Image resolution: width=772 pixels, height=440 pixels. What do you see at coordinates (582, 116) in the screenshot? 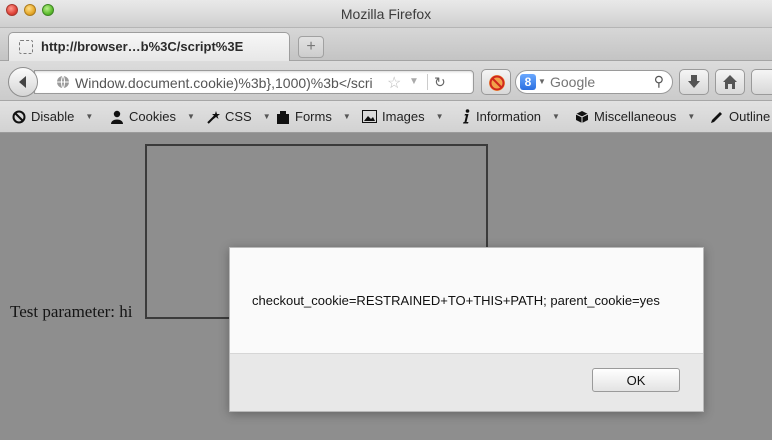
I see `miscellaneous-icon` at bounding box center [582, 116].